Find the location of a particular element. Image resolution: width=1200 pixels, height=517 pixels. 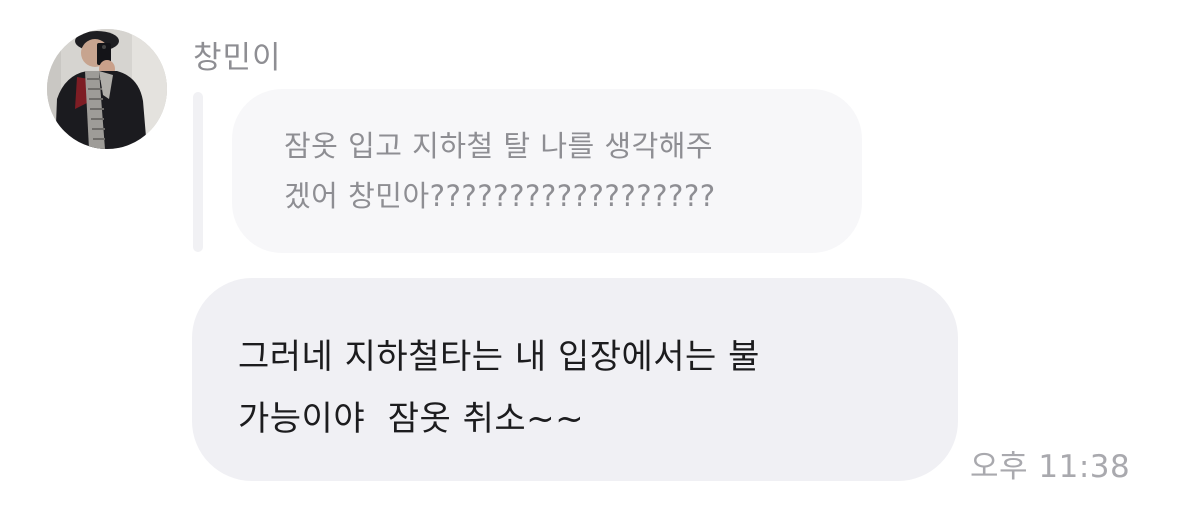

message-timestamp: 오후 11:38 is located at coordinates (1050, 467).